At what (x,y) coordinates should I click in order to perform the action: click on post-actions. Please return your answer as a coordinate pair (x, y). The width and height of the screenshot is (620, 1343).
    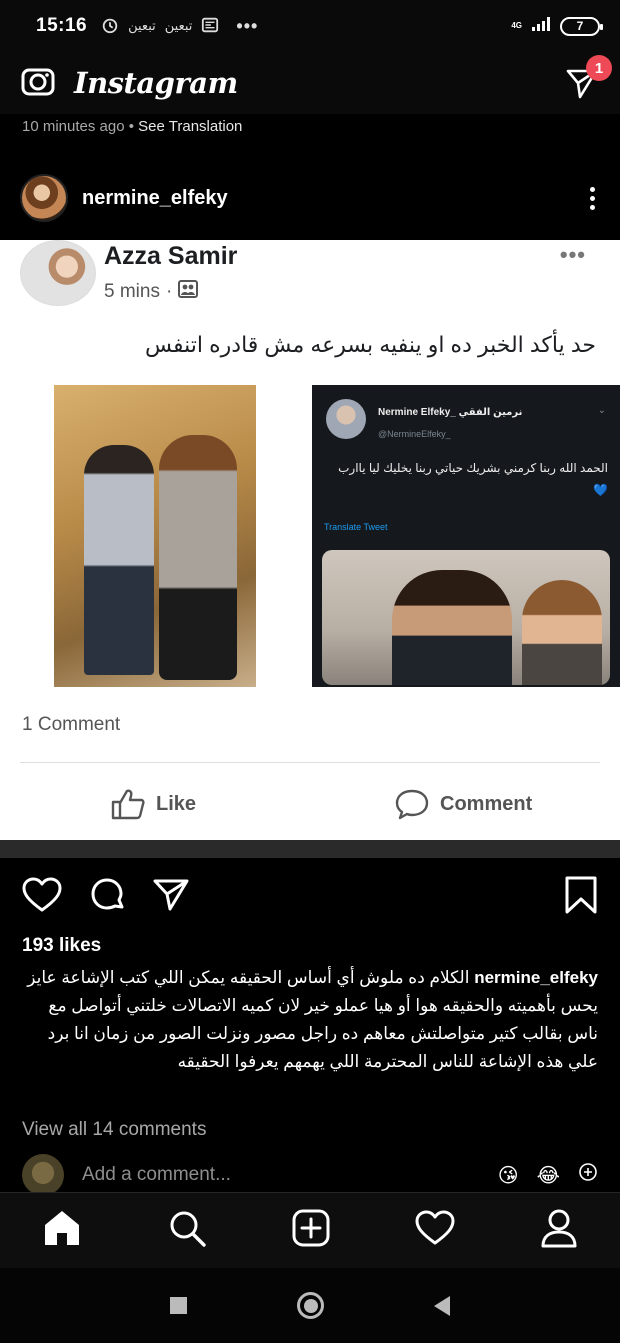
    Looking at the image, I should click on (310, 897).